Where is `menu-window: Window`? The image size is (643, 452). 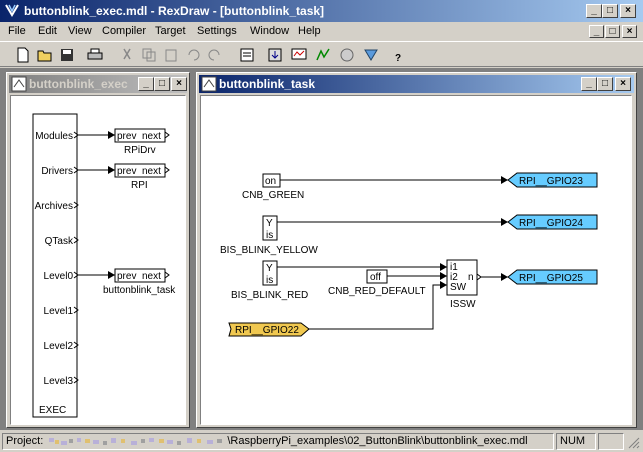
menu-window: Window is located at coordinates (269, 31).